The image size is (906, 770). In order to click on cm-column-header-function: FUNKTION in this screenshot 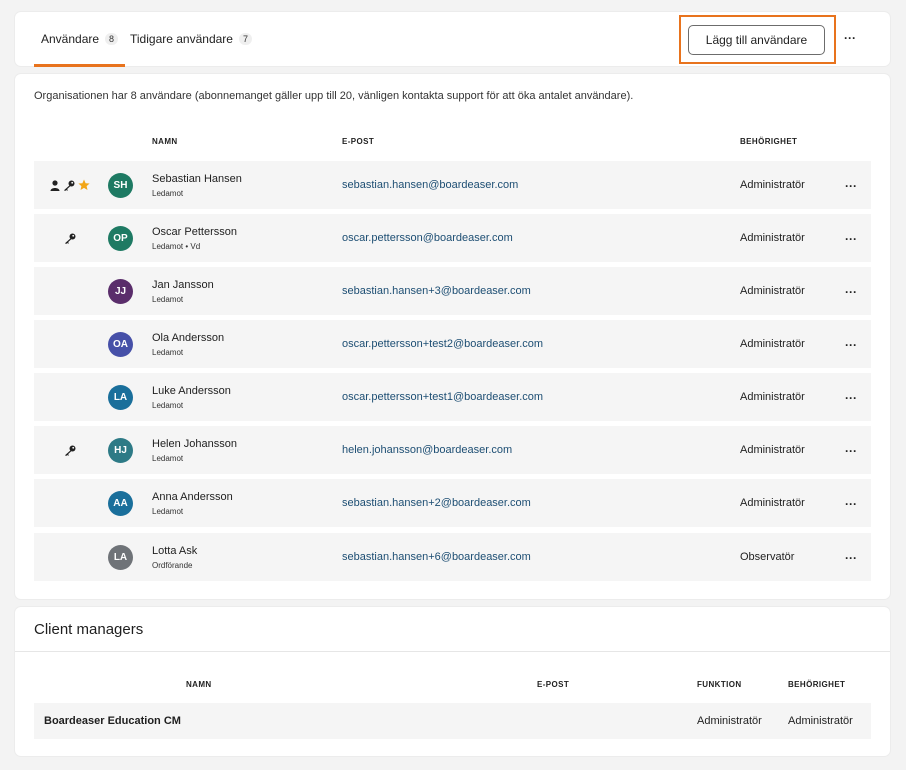, I will do `click(719, 684)`.